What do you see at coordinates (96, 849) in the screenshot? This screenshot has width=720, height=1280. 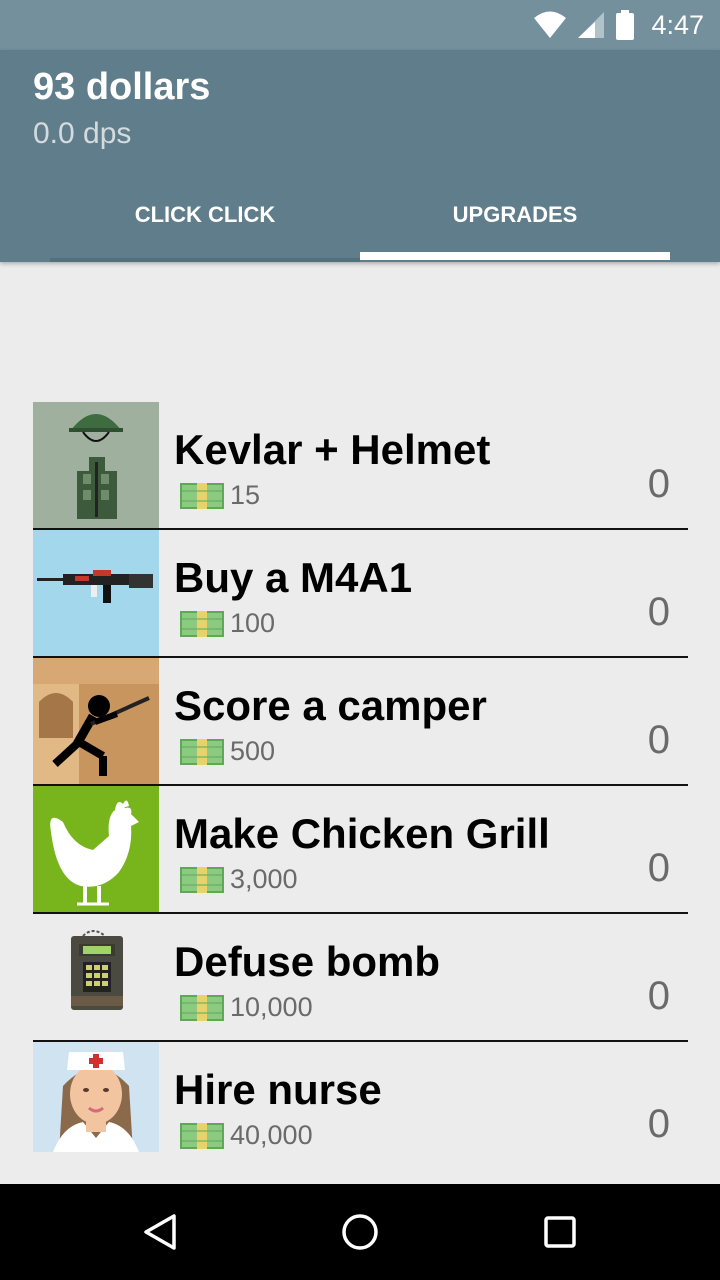 I see `chicken-icon` at bounding box center [96, 849].